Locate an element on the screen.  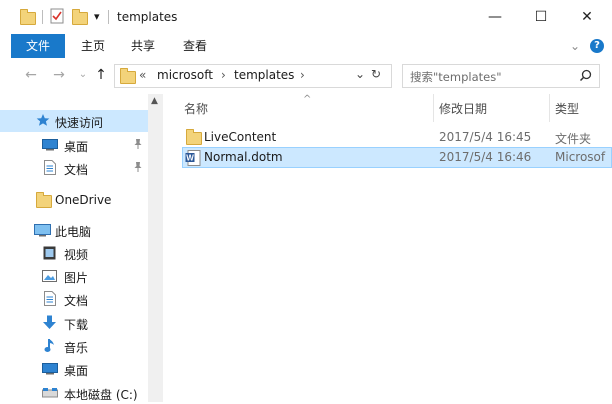
tab-home: 主页 is located at coordinates (93, 46).